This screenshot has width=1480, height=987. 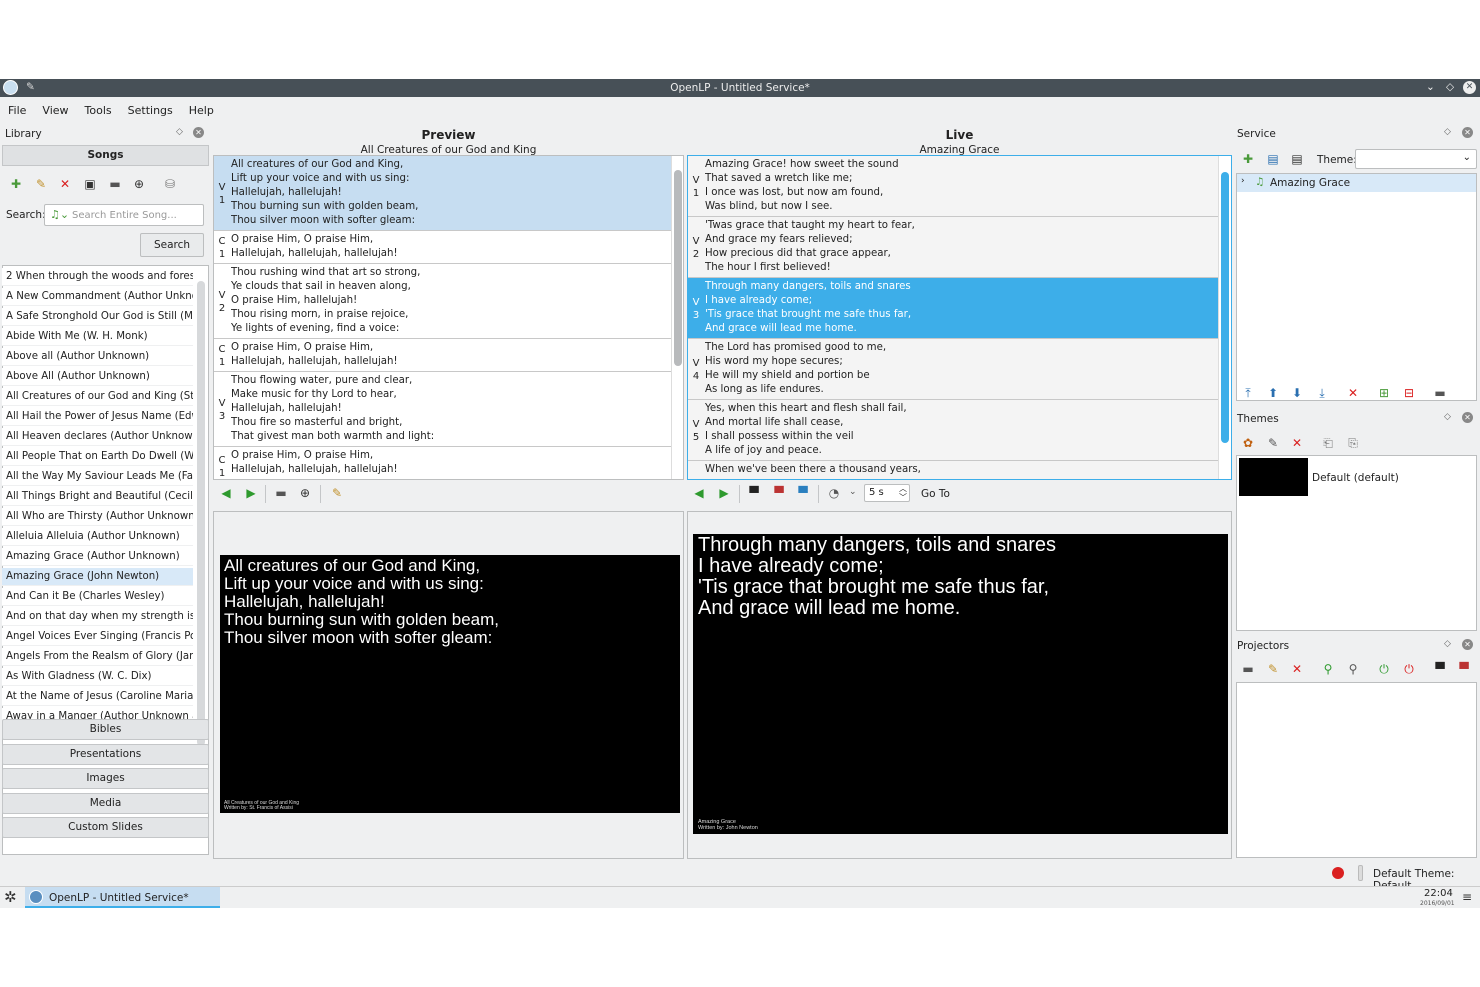 What do you see at coordinates (55, 108) in the screenshot?
I see `menu-view: View` at bounding box center [55, 108].